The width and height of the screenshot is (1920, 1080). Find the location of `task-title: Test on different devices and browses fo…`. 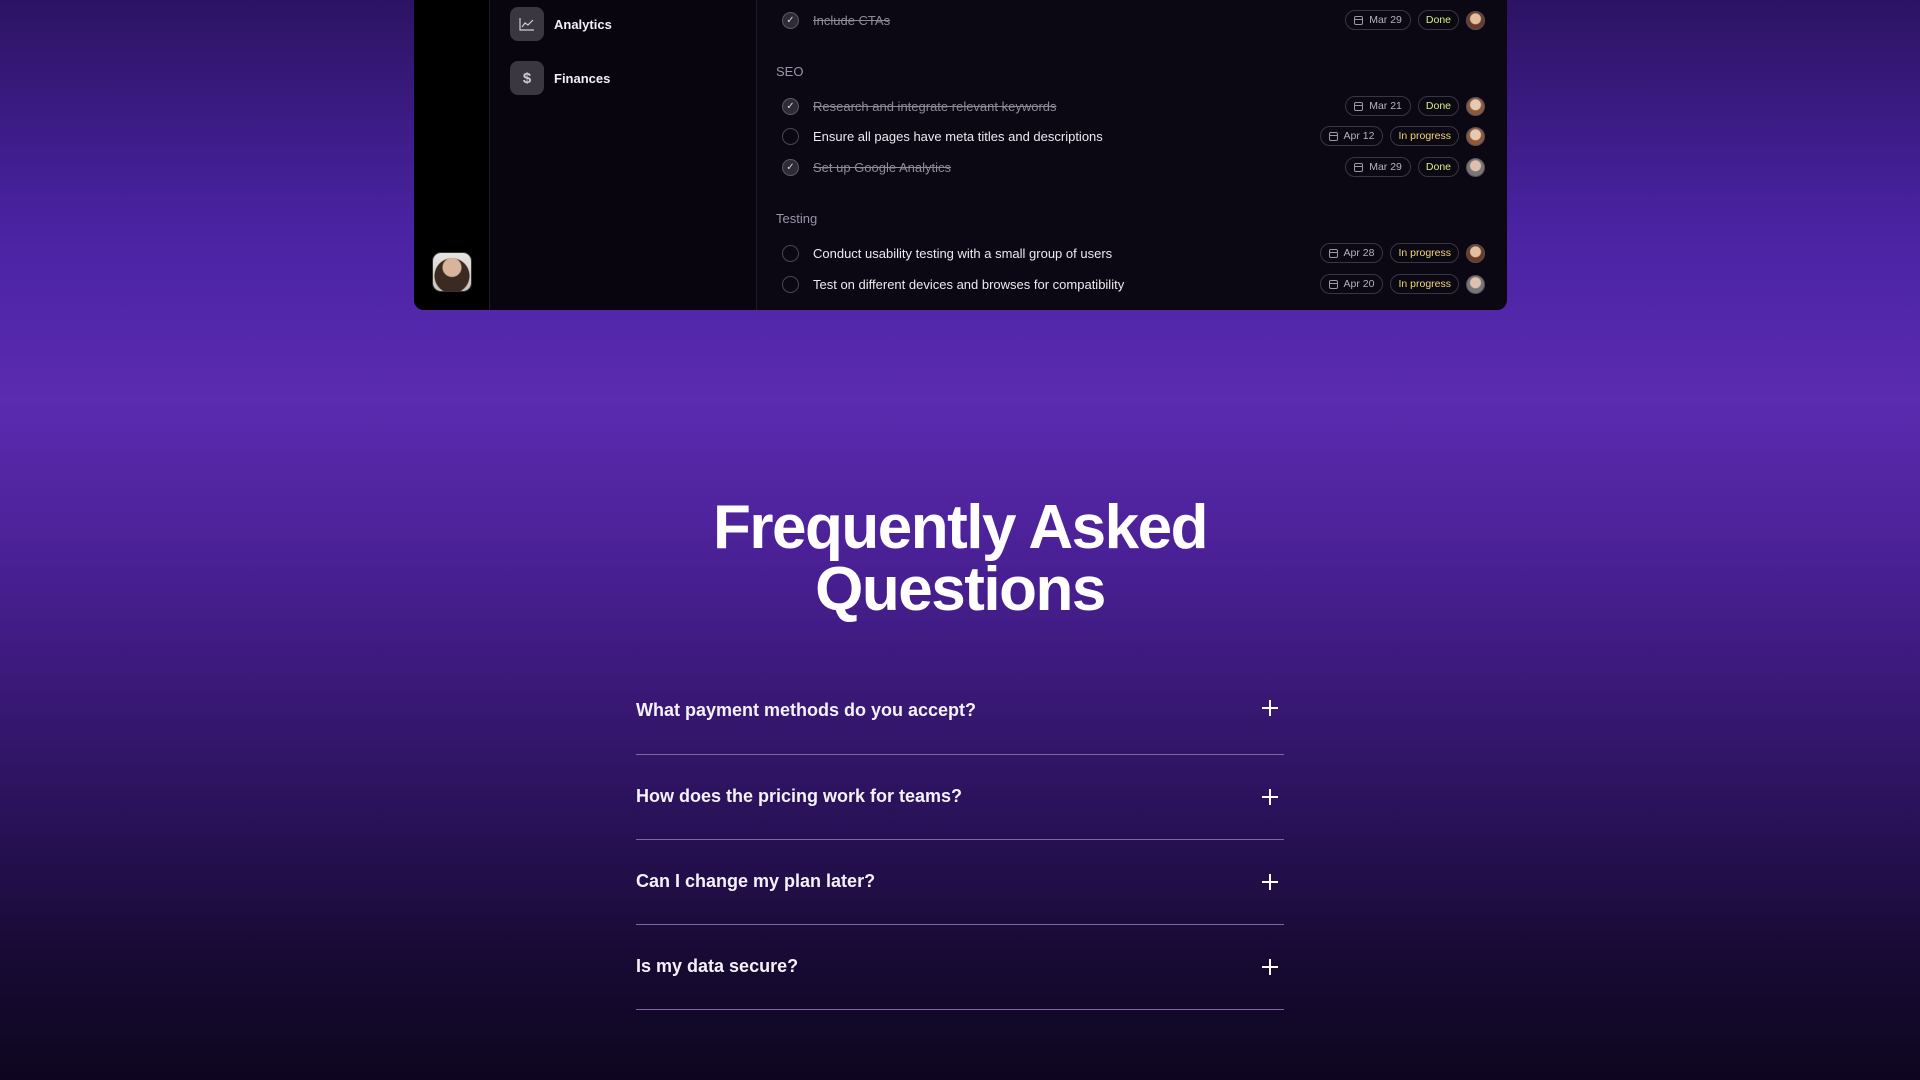

task-title: Test on different devices and browses fo… is located at coordinates (969, 284).